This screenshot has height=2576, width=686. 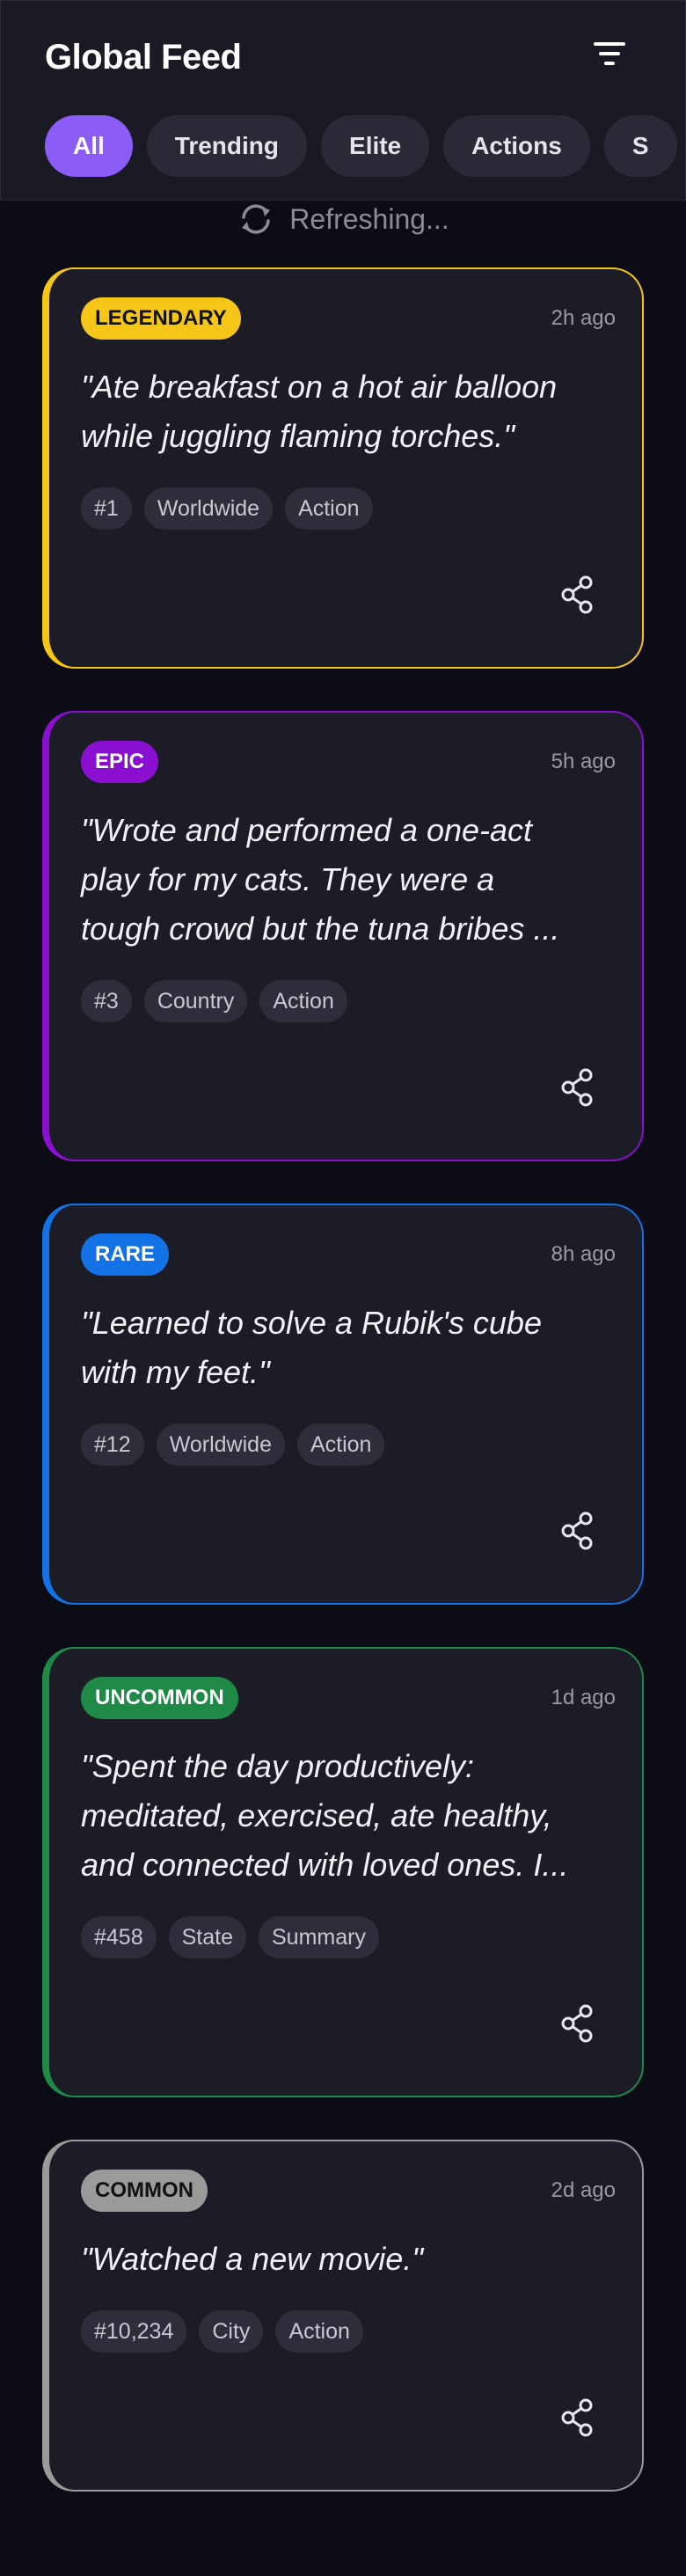 I want to click on rarity-badge: EPIC, so click(x=120, y=762).